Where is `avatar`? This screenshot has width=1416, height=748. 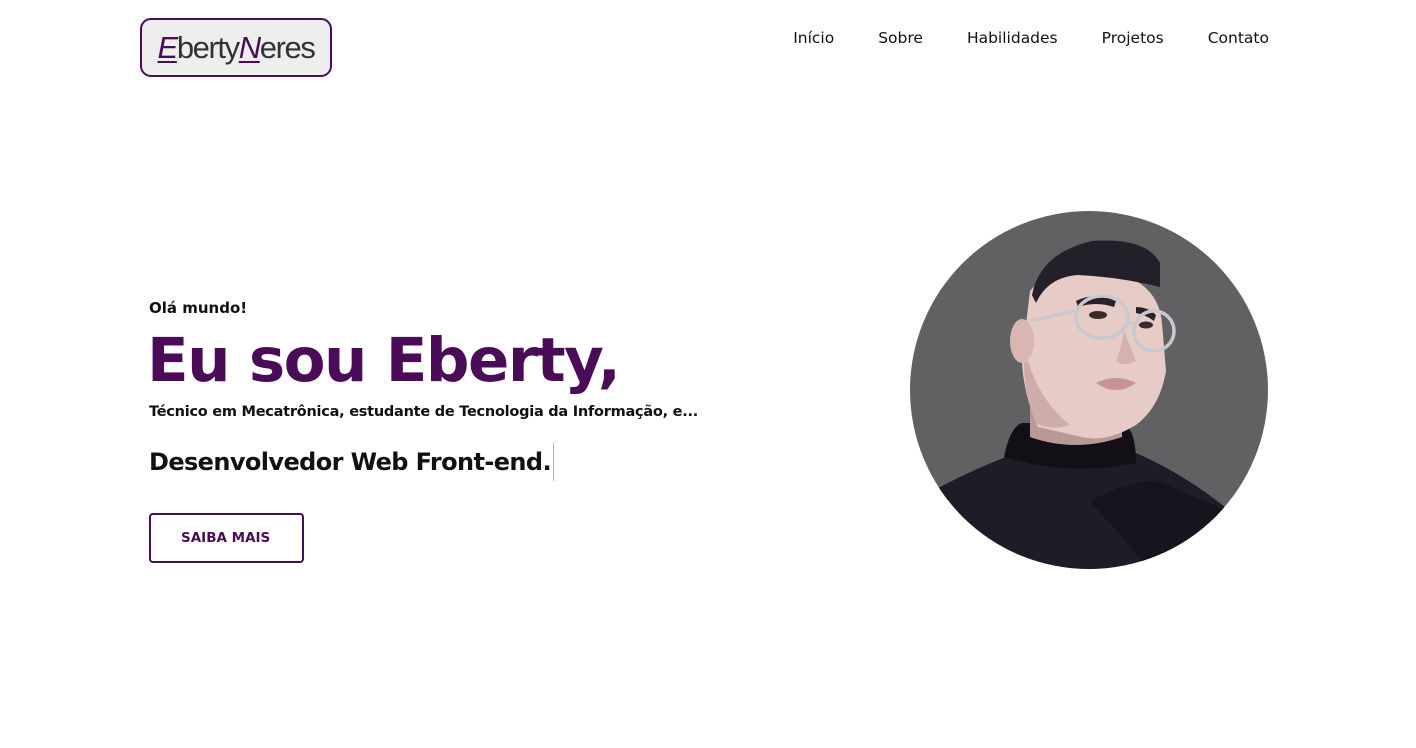 avatar is located at coordinates (1089, 390).